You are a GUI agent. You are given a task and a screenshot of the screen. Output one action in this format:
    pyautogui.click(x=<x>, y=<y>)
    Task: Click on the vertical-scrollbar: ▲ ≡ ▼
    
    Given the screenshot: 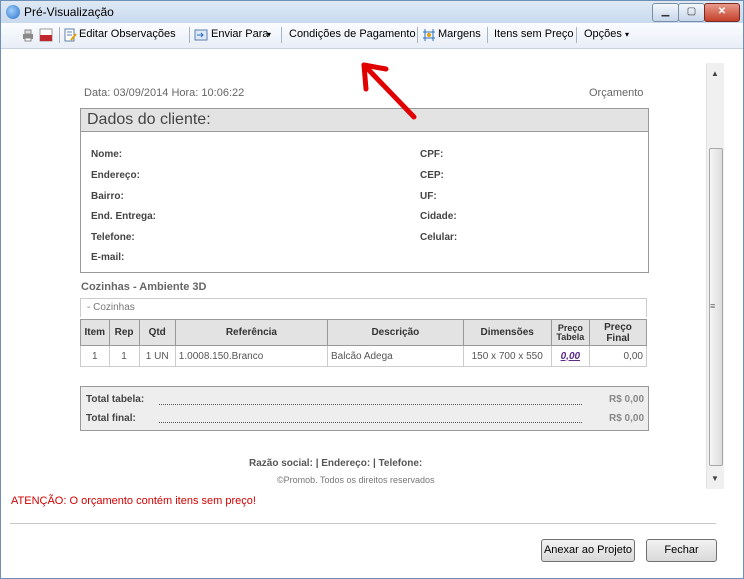 What is the action you would take?
    pyautogui.click(x=715, y=276)
    